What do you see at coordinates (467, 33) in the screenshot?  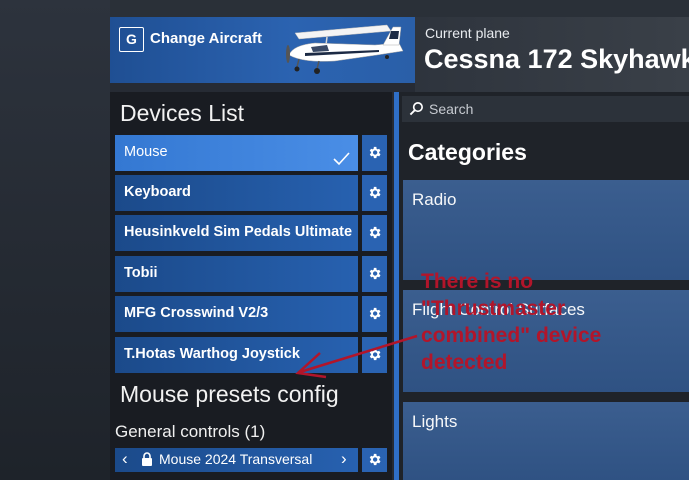 I see `current-plane-label: Current plane` at bounding box center [467, 33].